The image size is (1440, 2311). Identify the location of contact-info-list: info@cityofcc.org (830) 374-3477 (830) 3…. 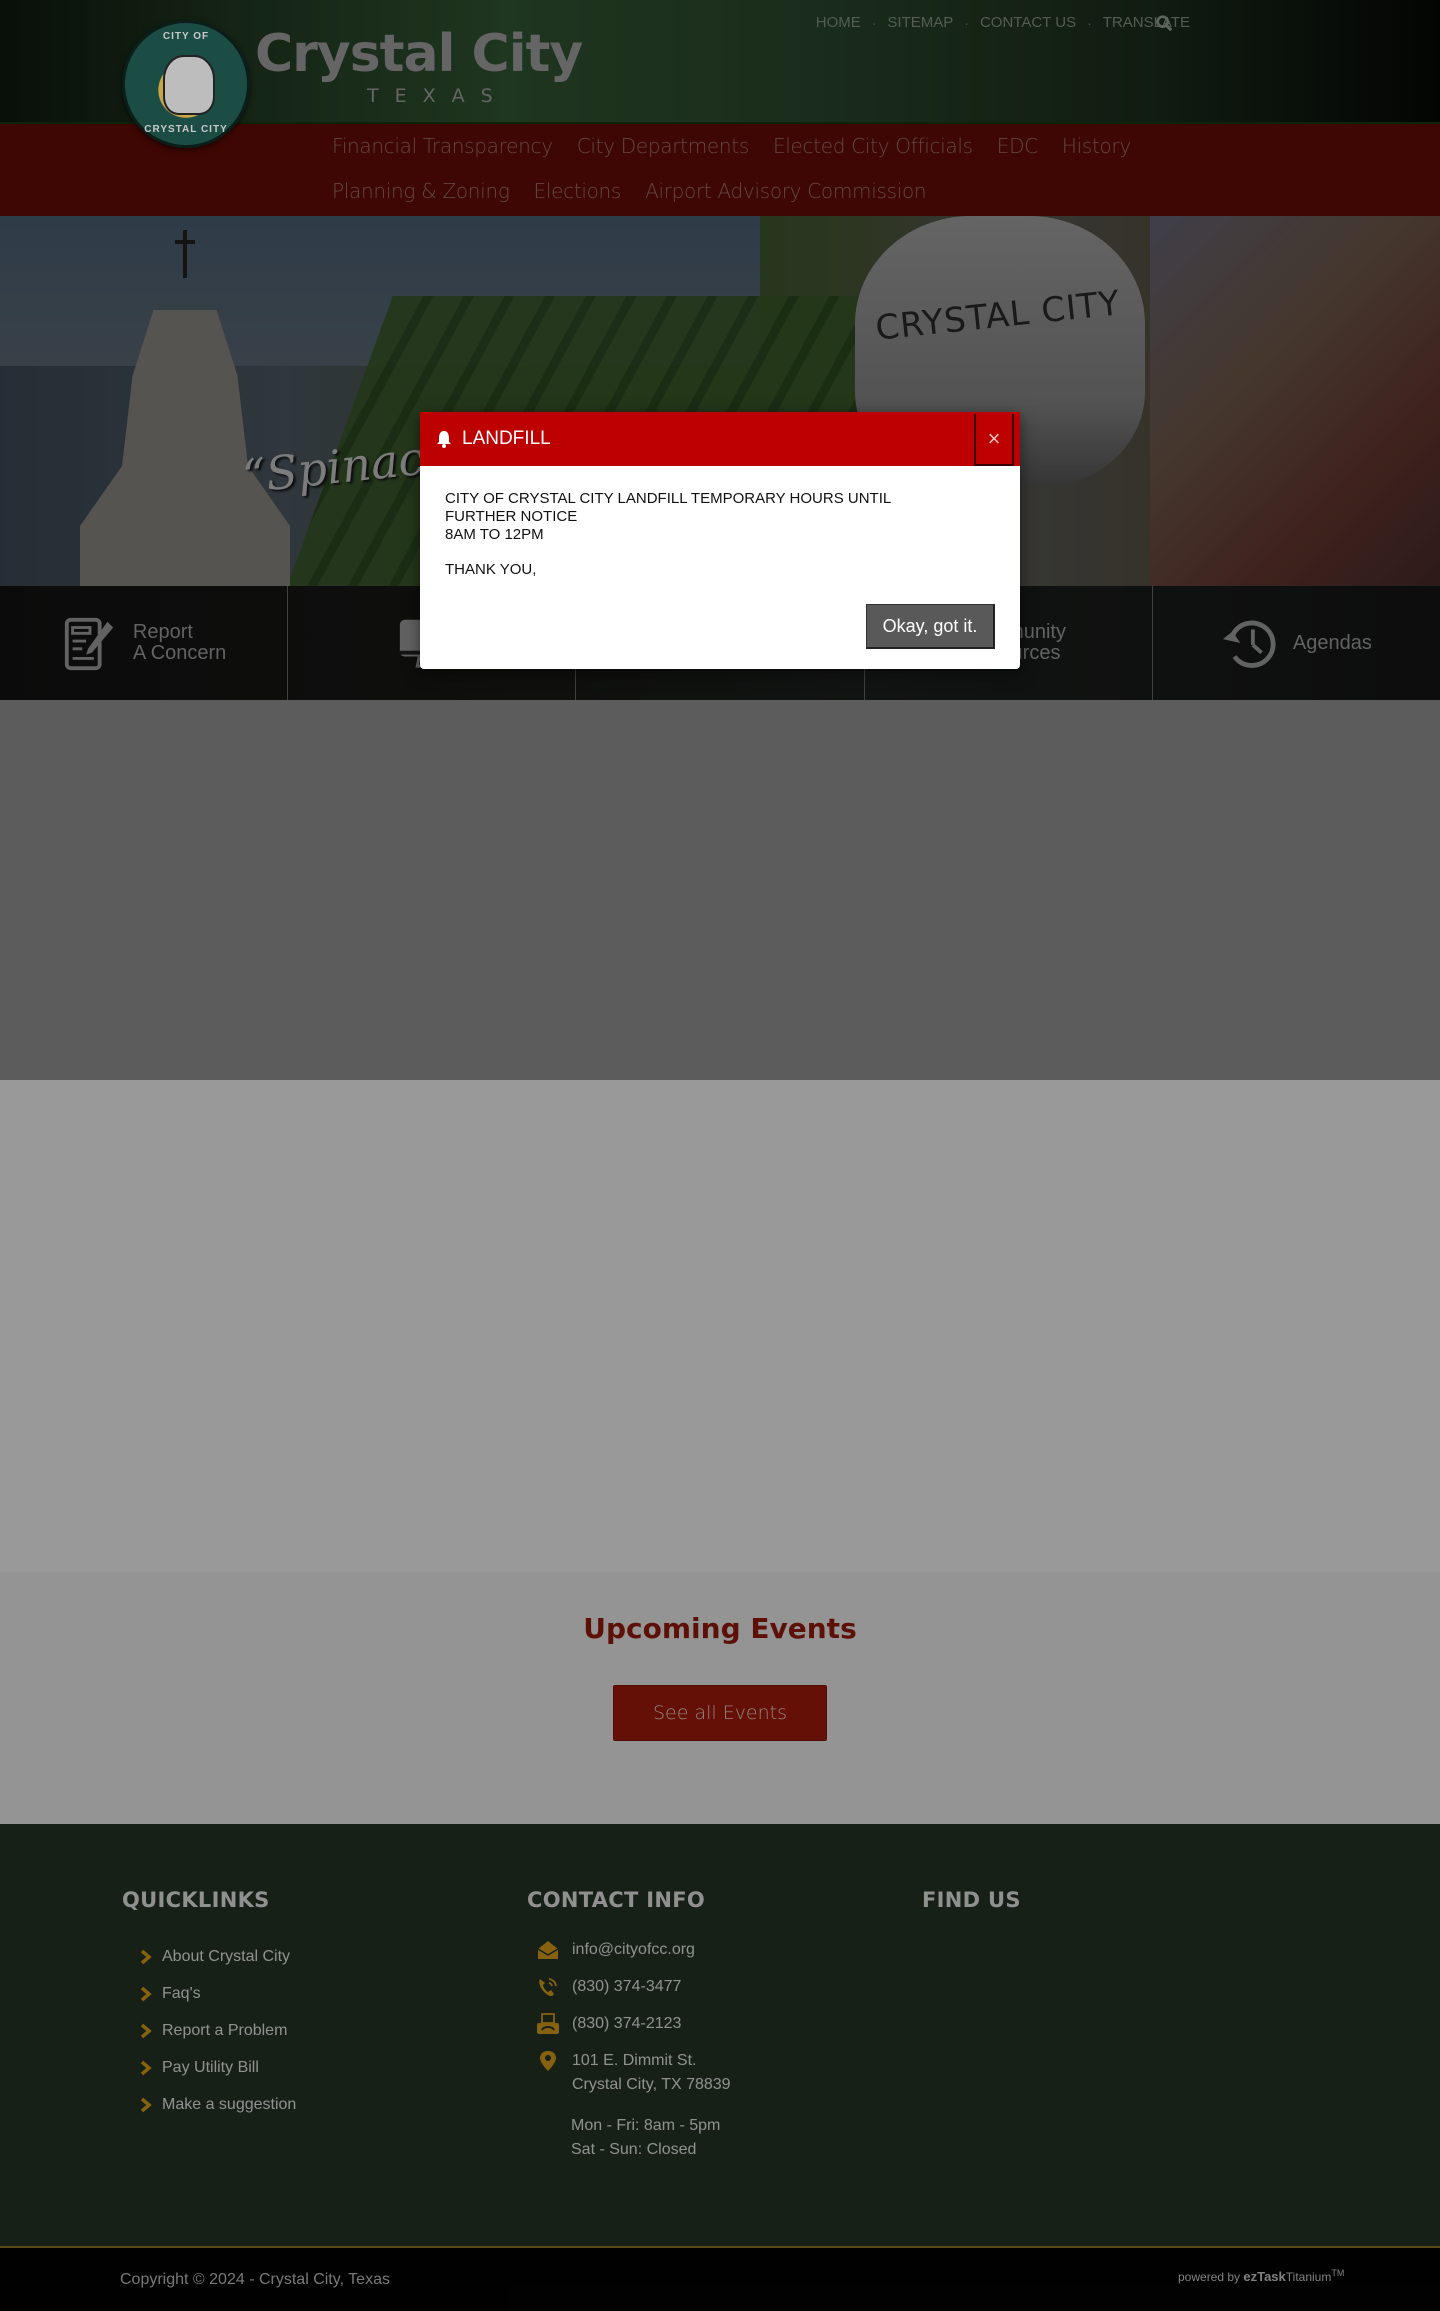
(633, 2017).